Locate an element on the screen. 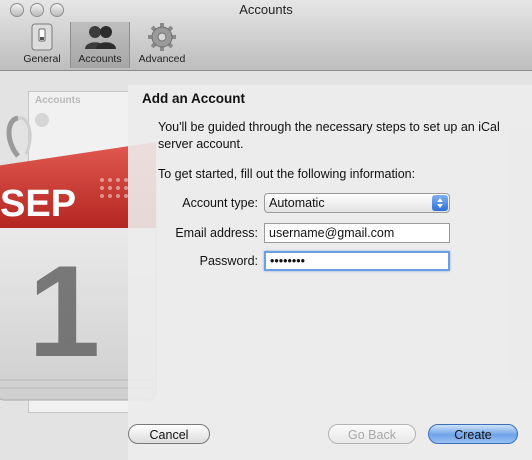 The image size is (532, 460). switch-icon is located at coordinates (42, 37).